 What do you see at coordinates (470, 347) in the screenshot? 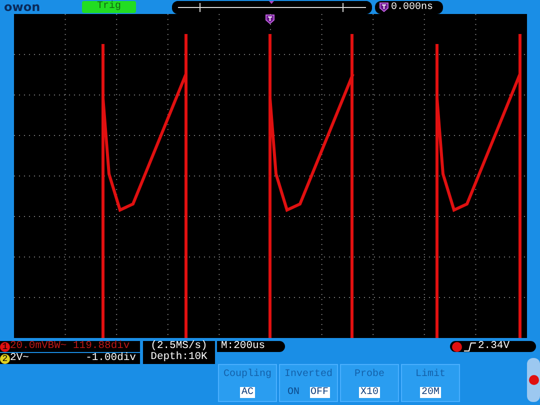
I see `rising-edge-icon` at bounding box center [470, 347].